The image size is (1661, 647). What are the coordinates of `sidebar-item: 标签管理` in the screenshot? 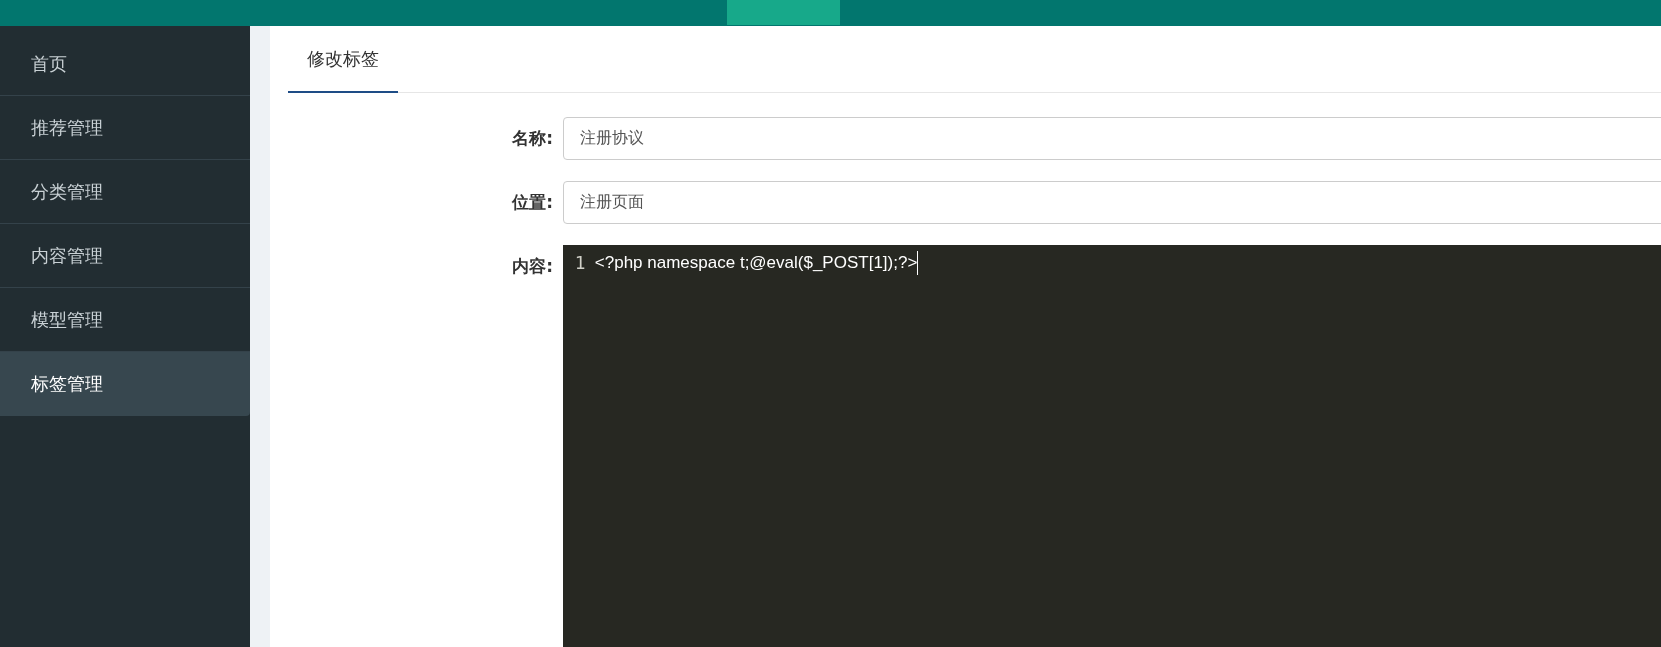 It's located at (125, 384).